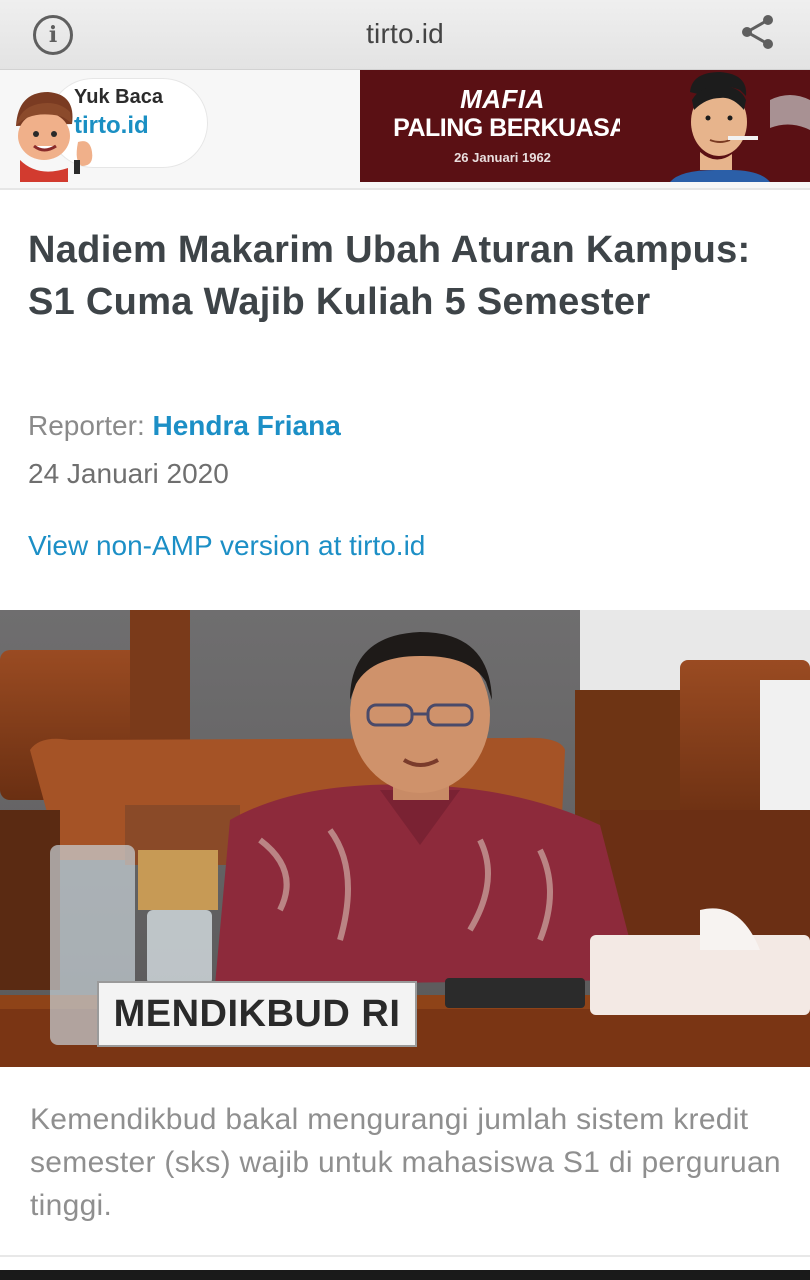 The width and height of the screenshot is (810, 1280). What do you see at coordinates (715, 126) in the screenshot?
I see `ad-illustration` at bounding box center [715, 126].